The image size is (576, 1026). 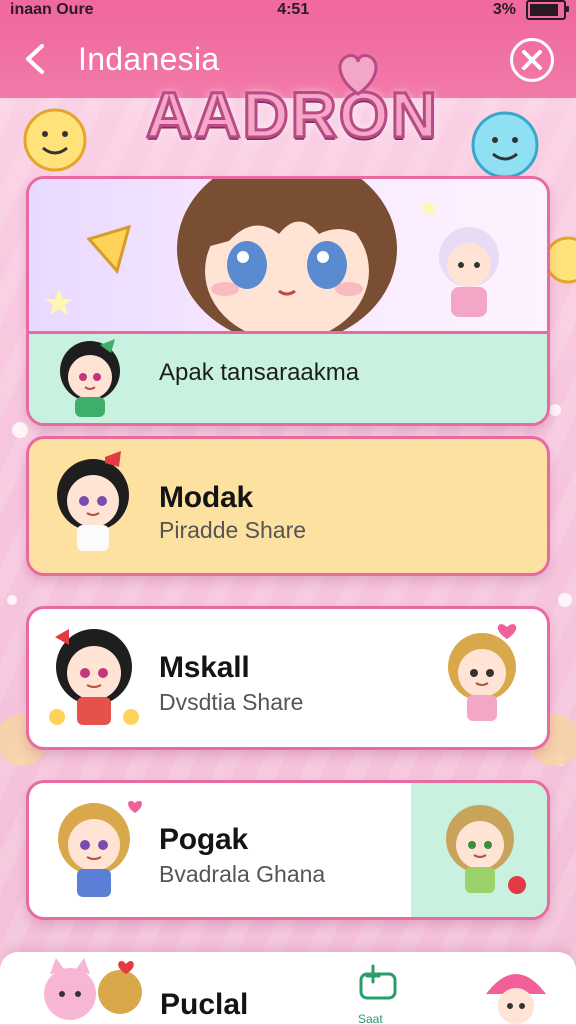 What do you see at coordinates (543, 10) in the screenshot?
I see `battery-fill` at bounding box center [543, 10].